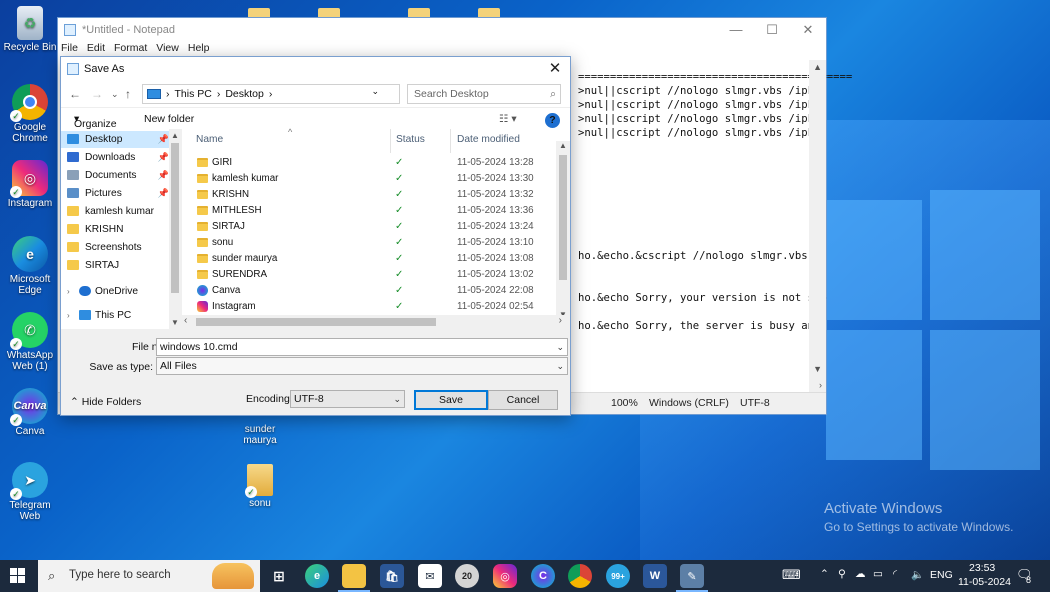 This screenshot has width=1050, height=592. I want to click on file-row: Canva ✓ 11-05-2024 22:08, so click(367, 291).